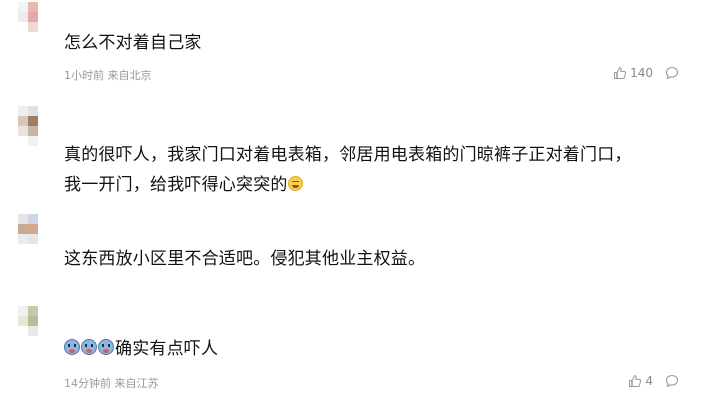 The width and height of the screenshot is (715, 401). Describe the element at coordinates (167, 349) in the screenshot. I see `comment-text-content: 确实有点吓人` at that location.